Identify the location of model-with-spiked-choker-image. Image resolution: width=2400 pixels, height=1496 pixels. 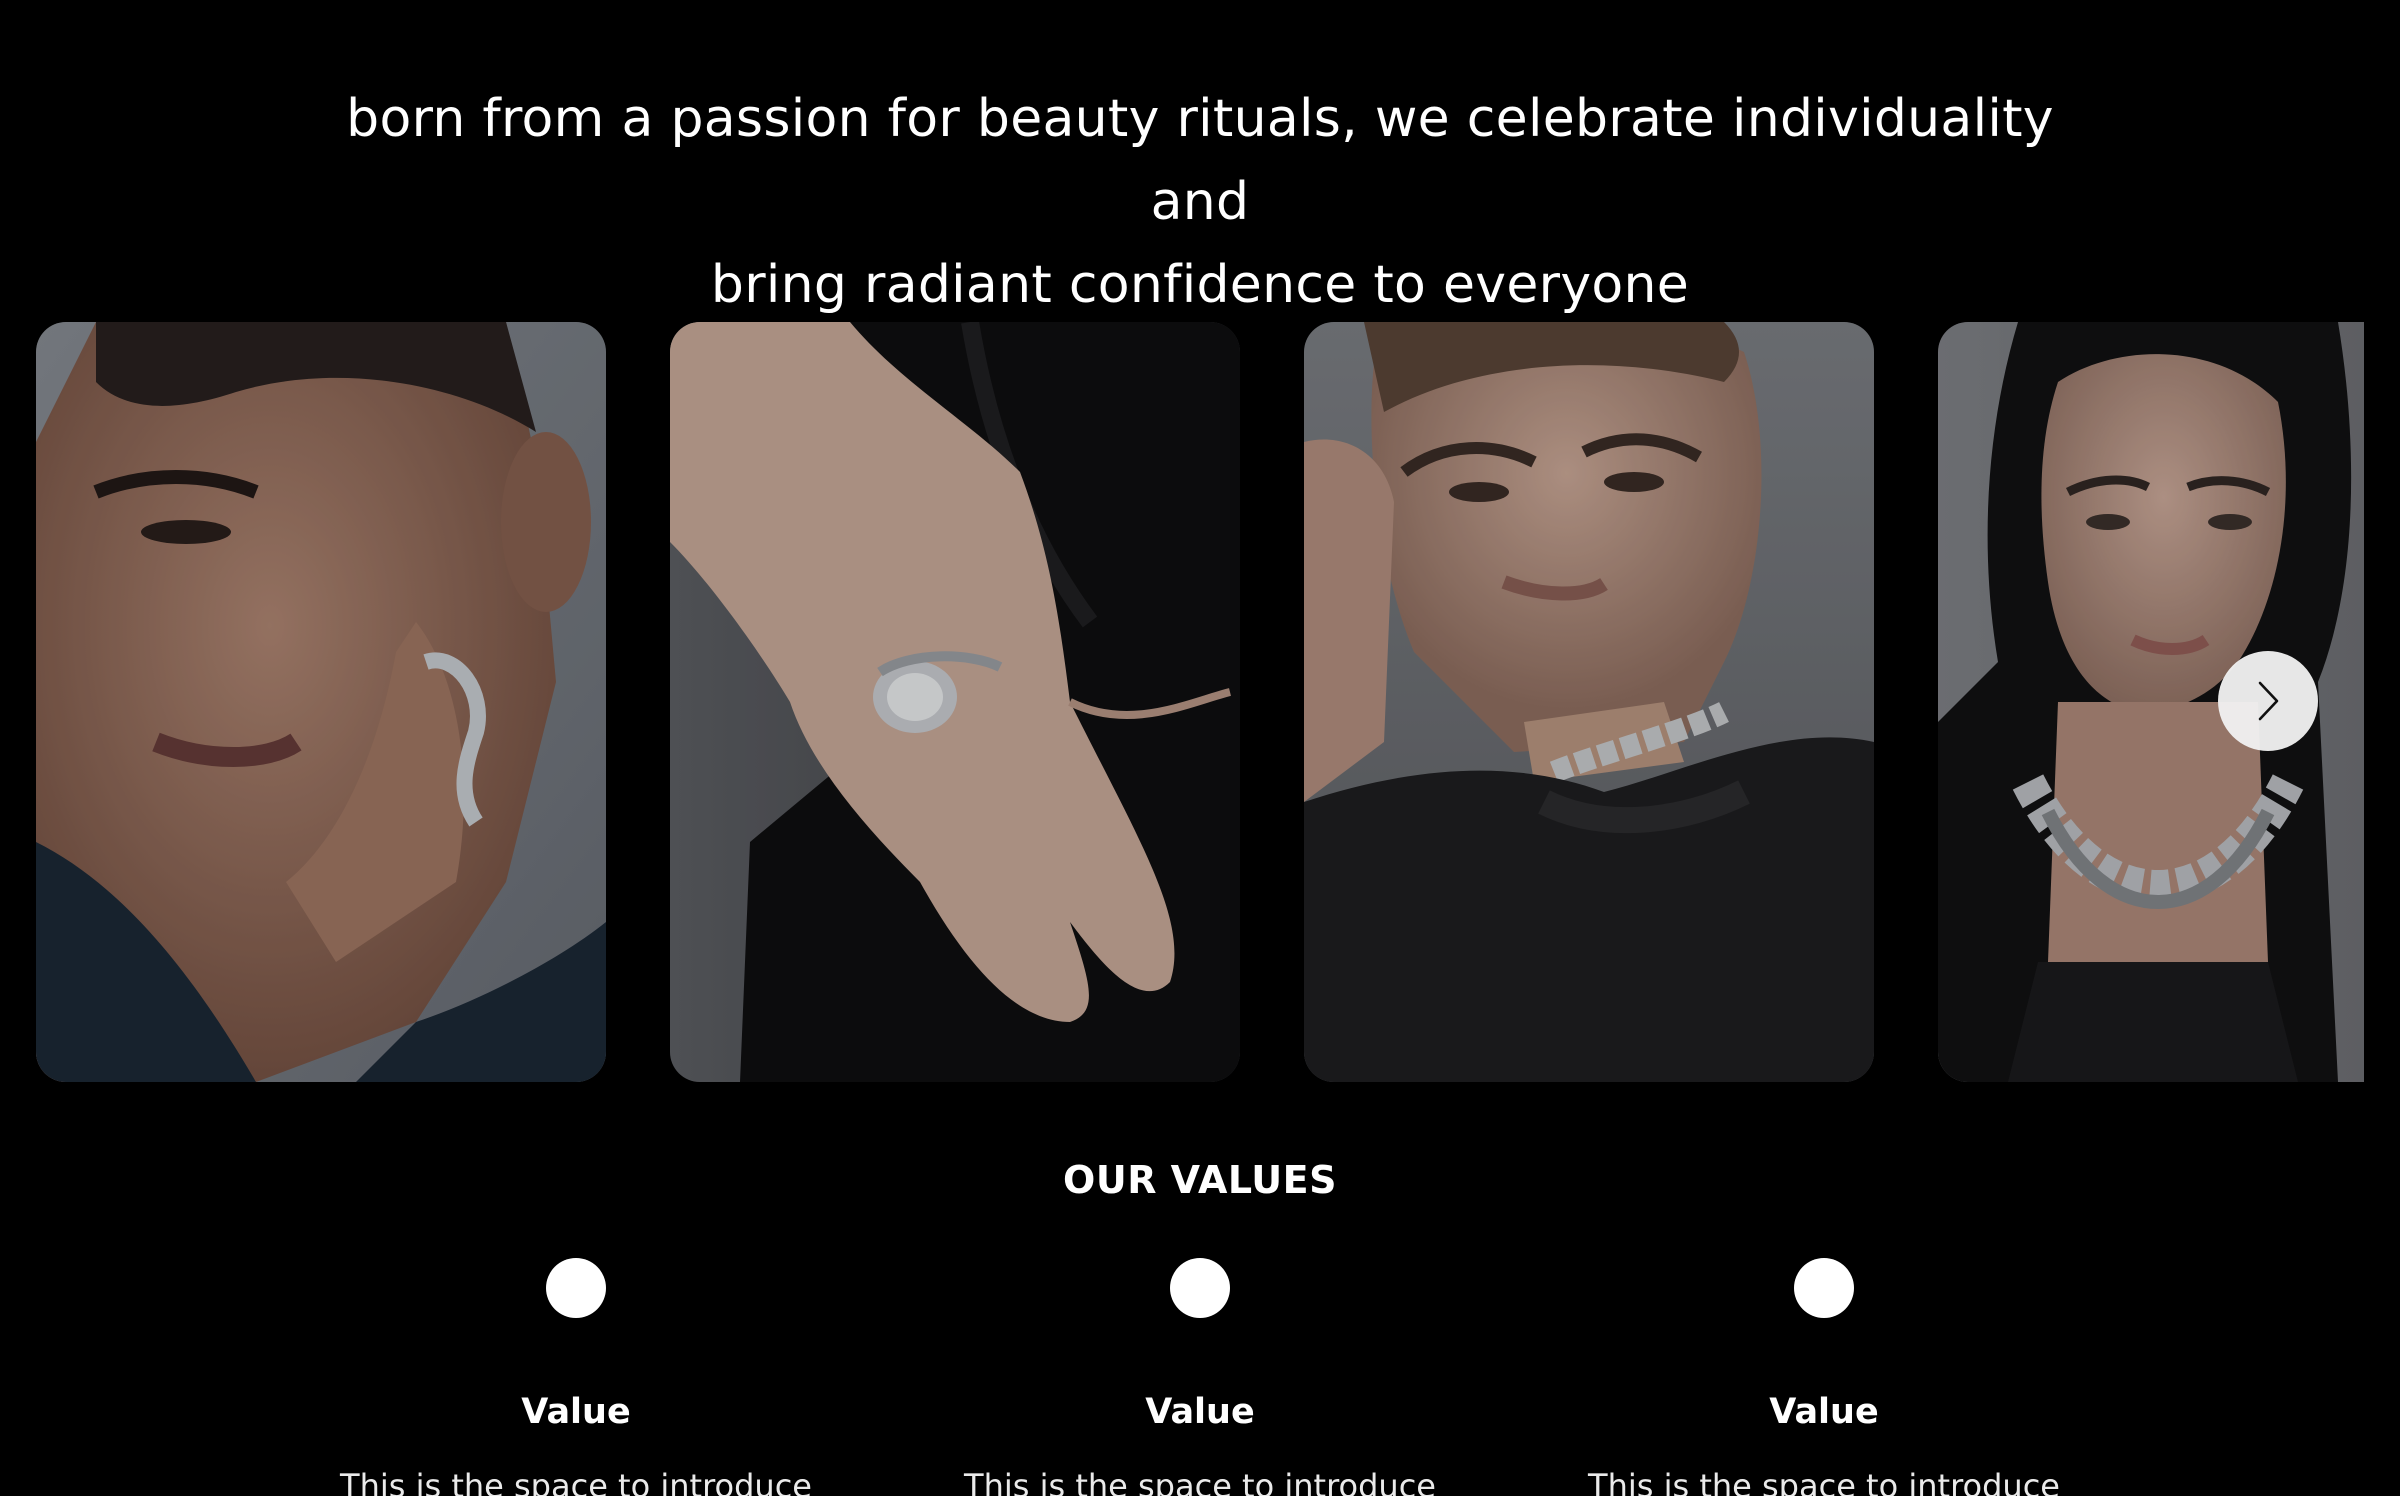
(1589, 702).